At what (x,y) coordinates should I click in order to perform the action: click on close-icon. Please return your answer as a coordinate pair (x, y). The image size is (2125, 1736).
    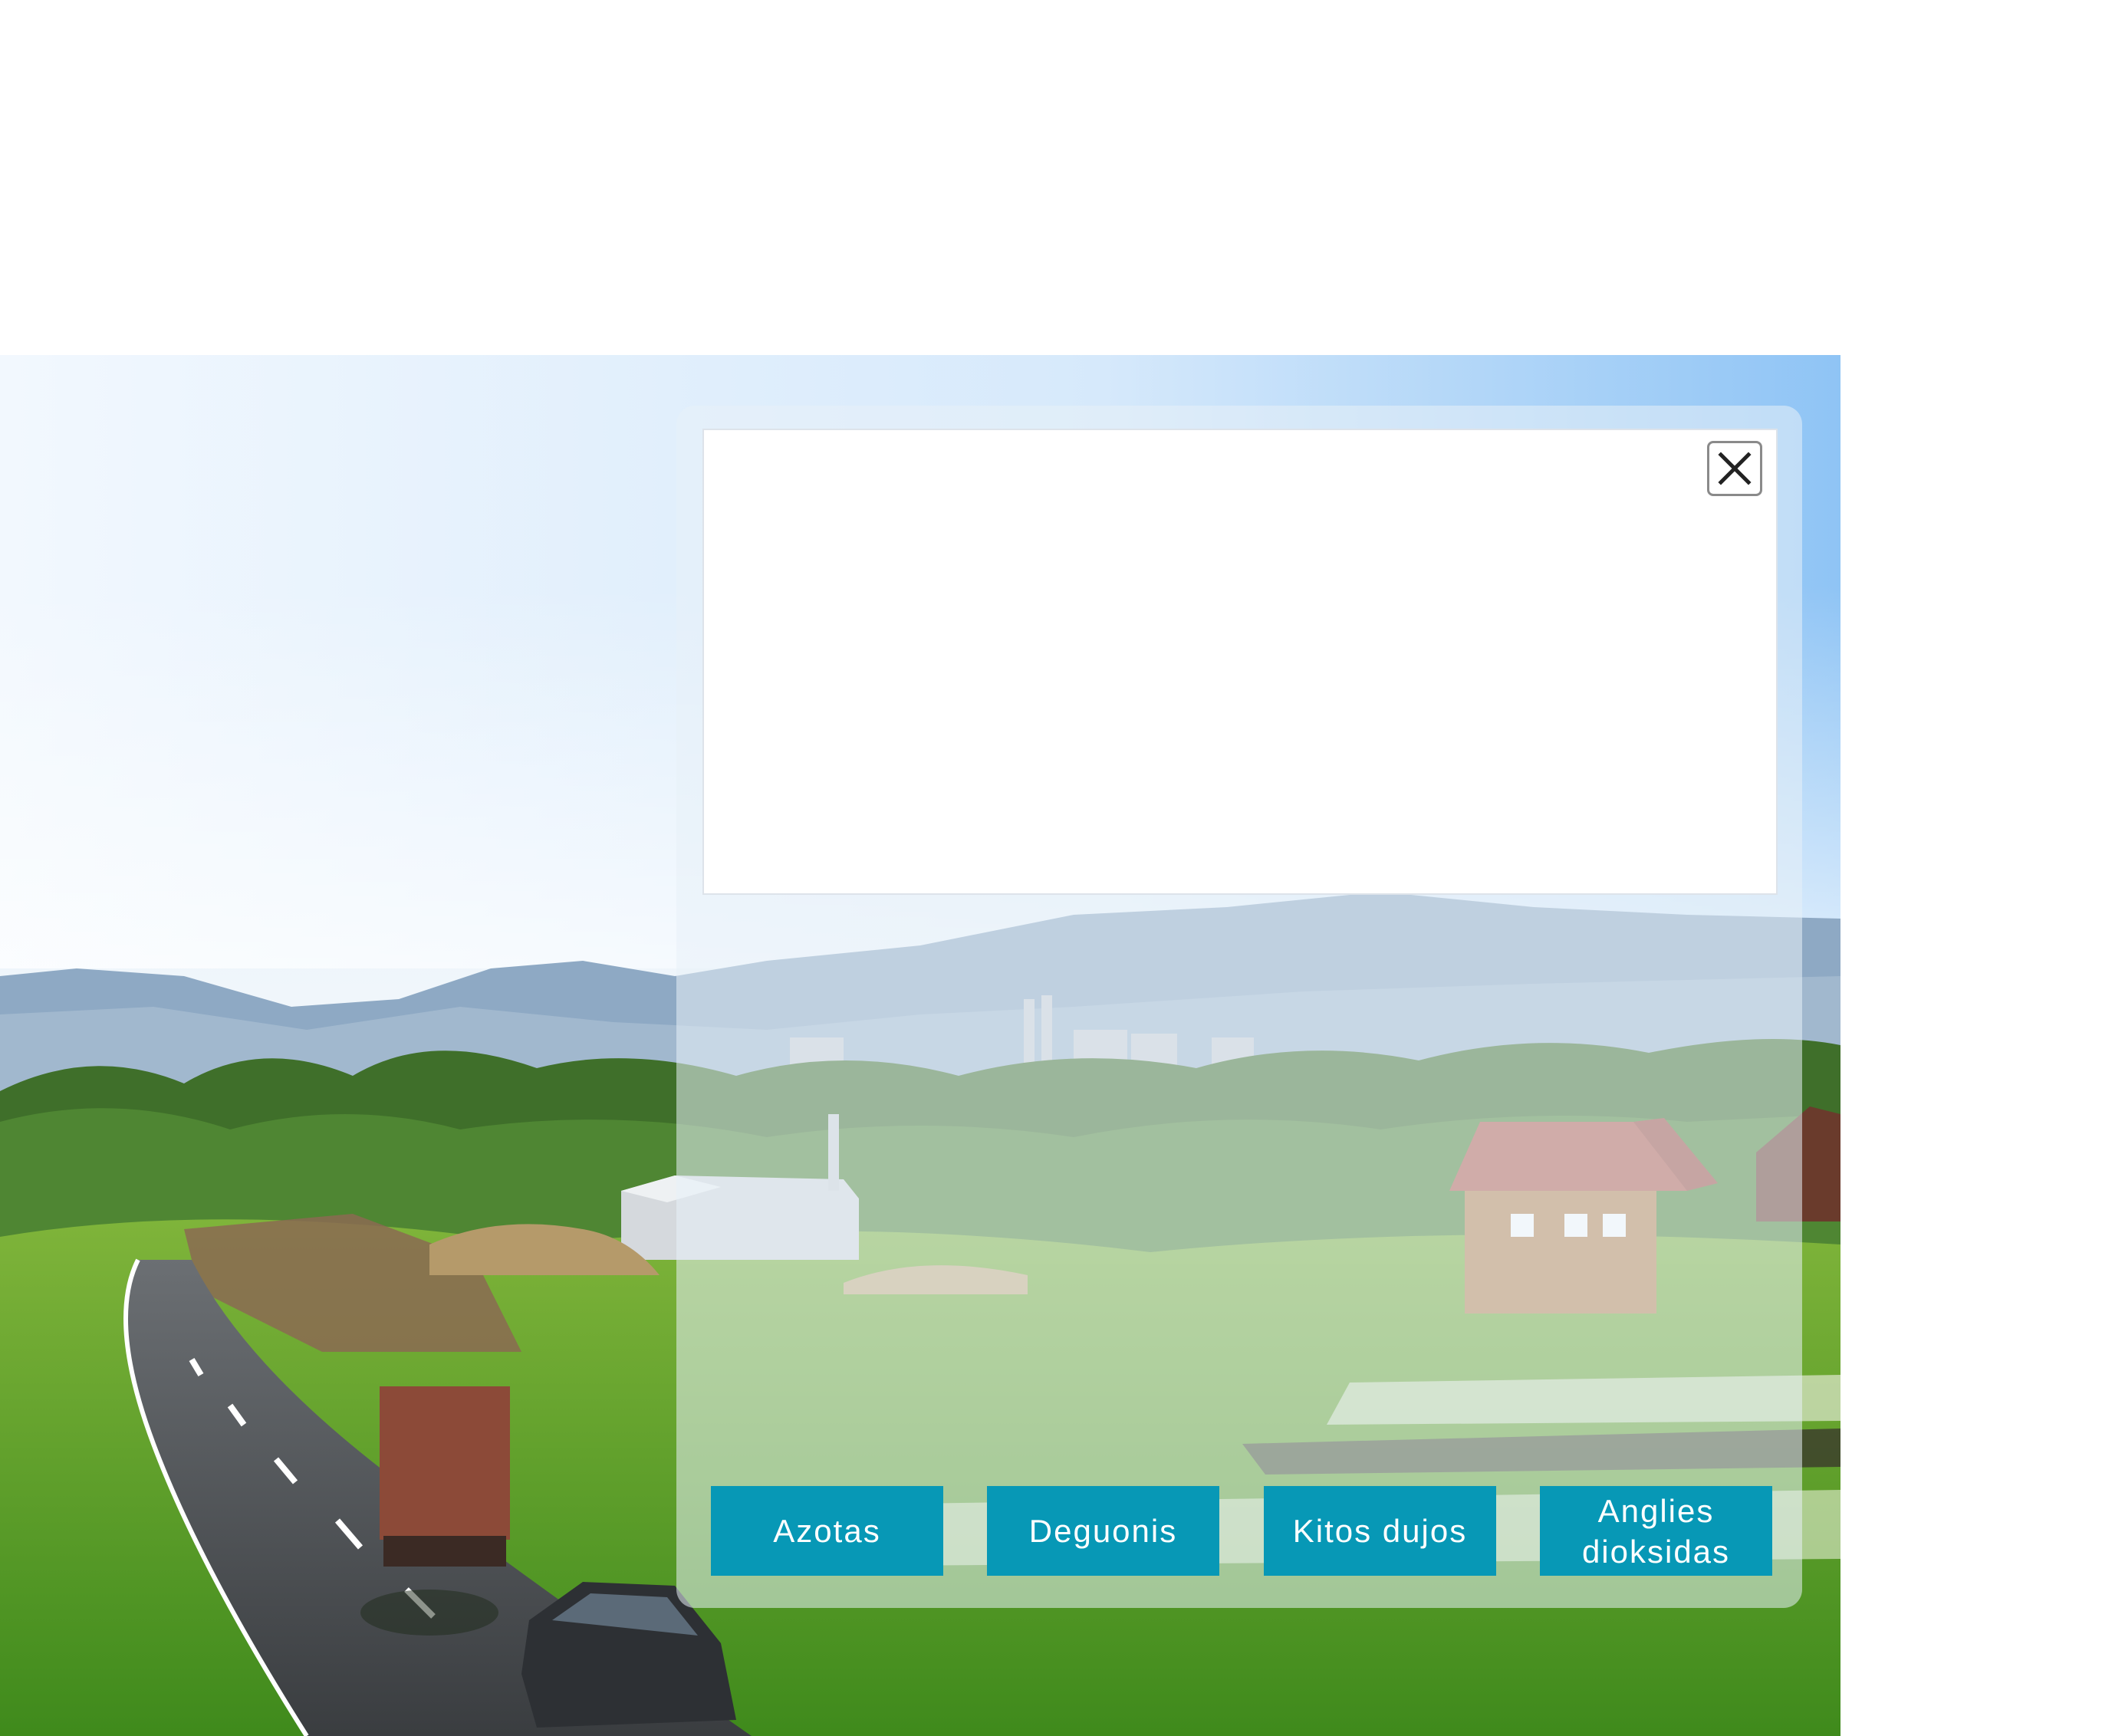
    Looking at the image, I should click on (1735, 468).